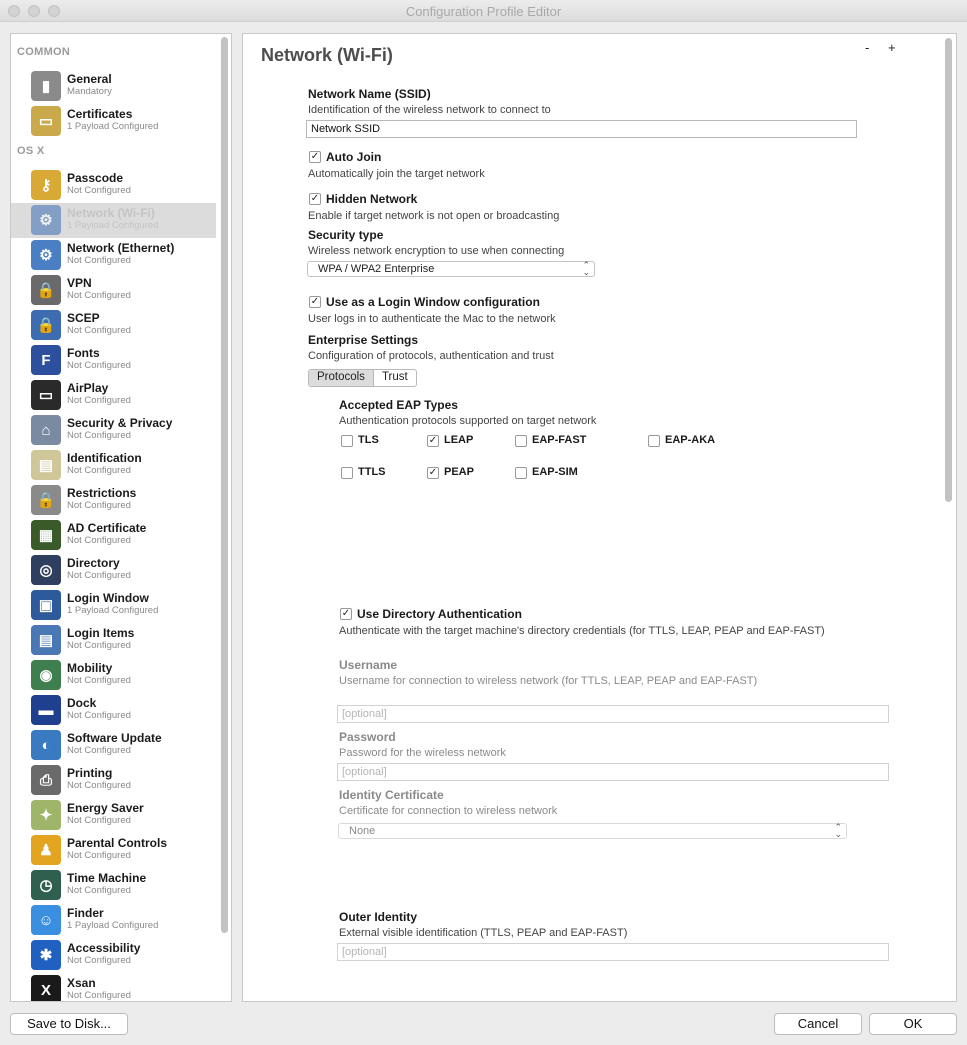 This screenshot has height=1045, width=967. What do you see at coordinates (372, 199) in the screenshot?
I see `hidden-network-label: Hidden Network` at bounding box center [372, 199].